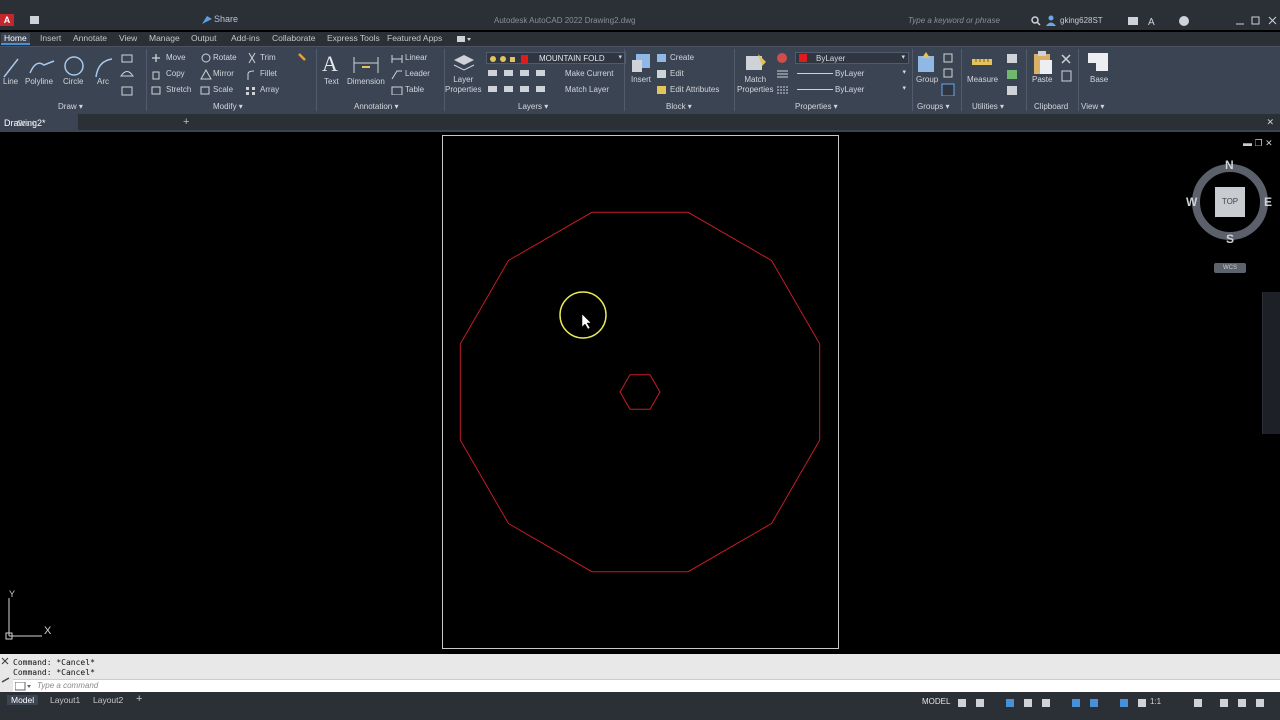 The image size is (1280, 720). I want to click on tab-insert: Insert, so click(50, 38).